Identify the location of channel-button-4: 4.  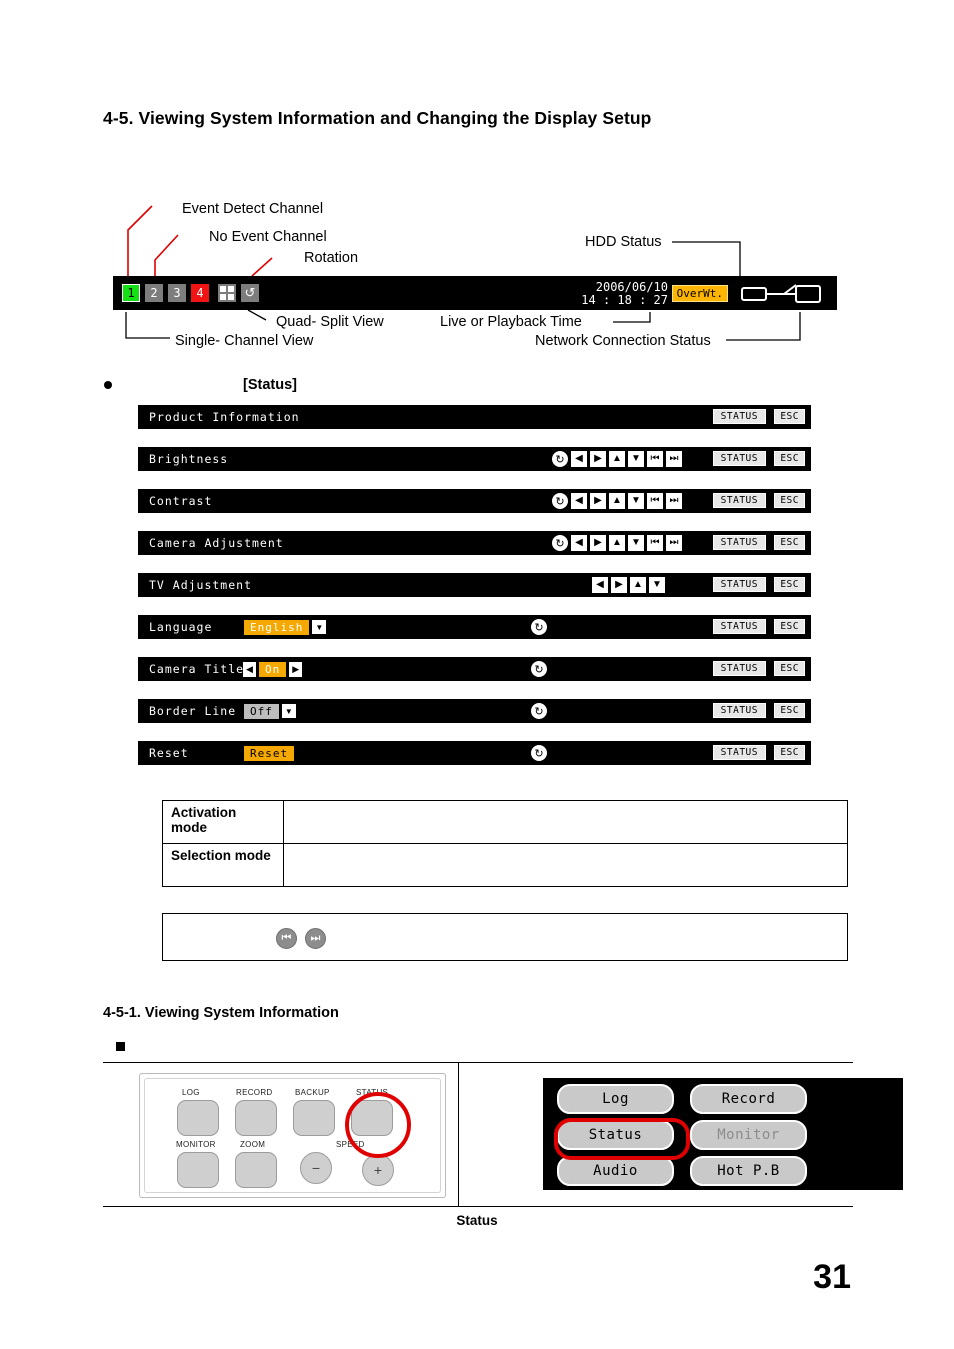
(200, 293).